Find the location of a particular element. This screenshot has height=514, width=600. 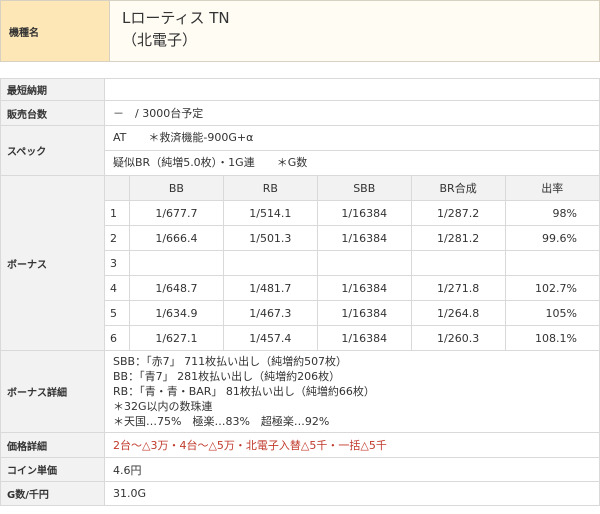

table-row: 5 1/634.9 1/467.3 1/16384 1/264.8 105% is located at coordinates (352, 313).